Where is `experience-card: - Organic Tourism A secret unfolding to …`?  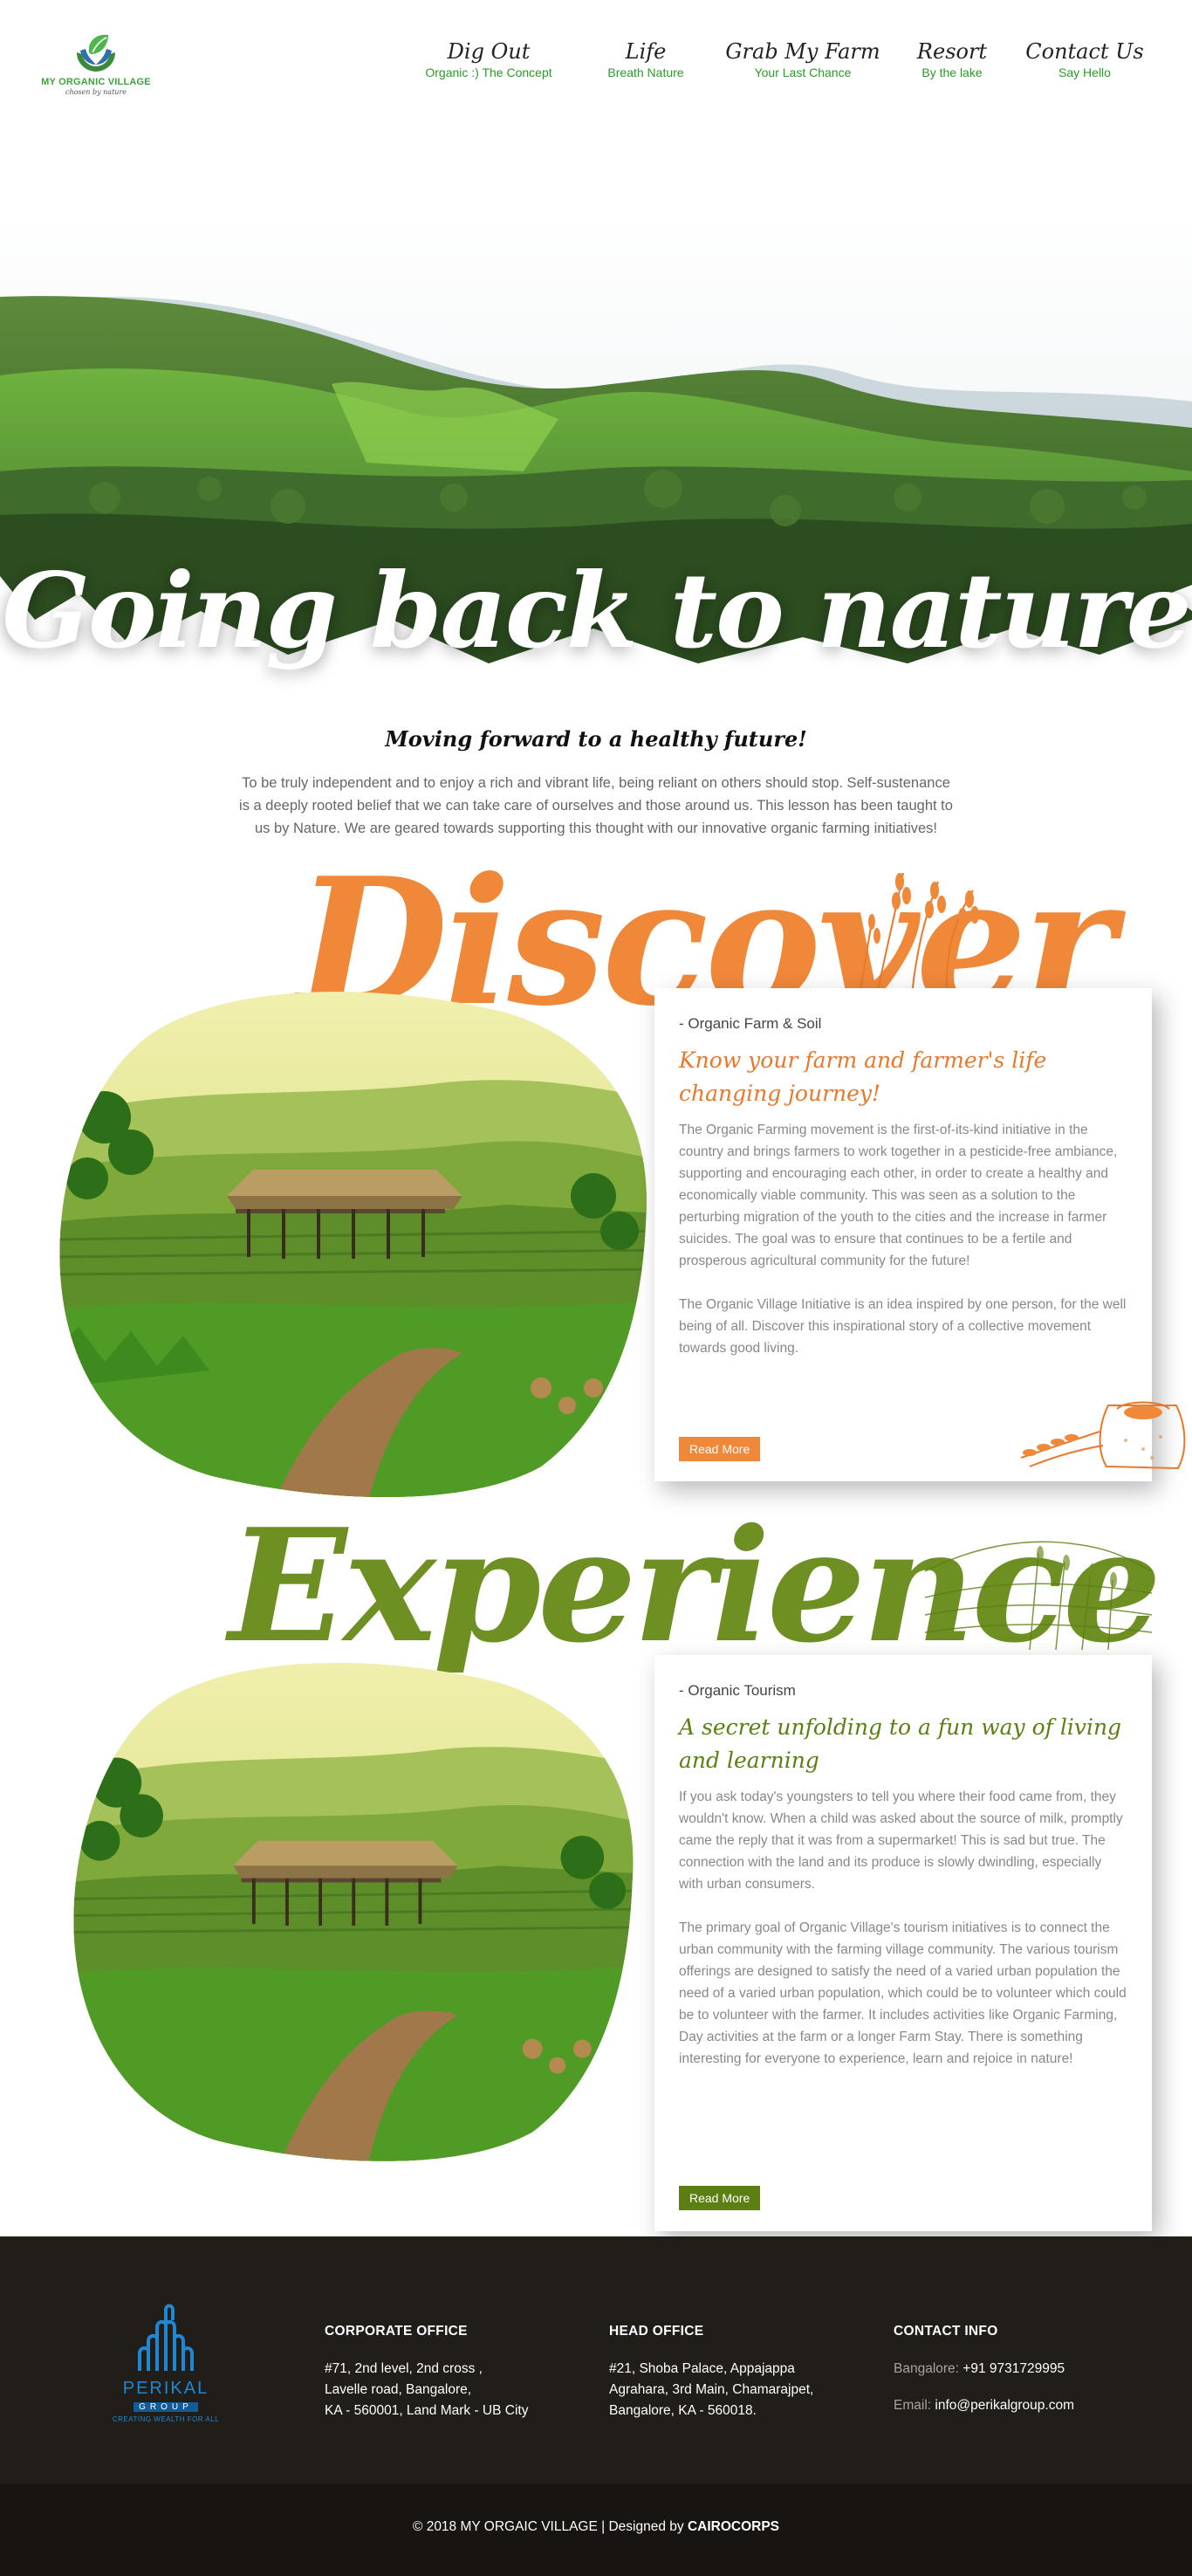 experience-card: - Organic Tourism A secret unfolding to … is located at coordinates (903, 1943).